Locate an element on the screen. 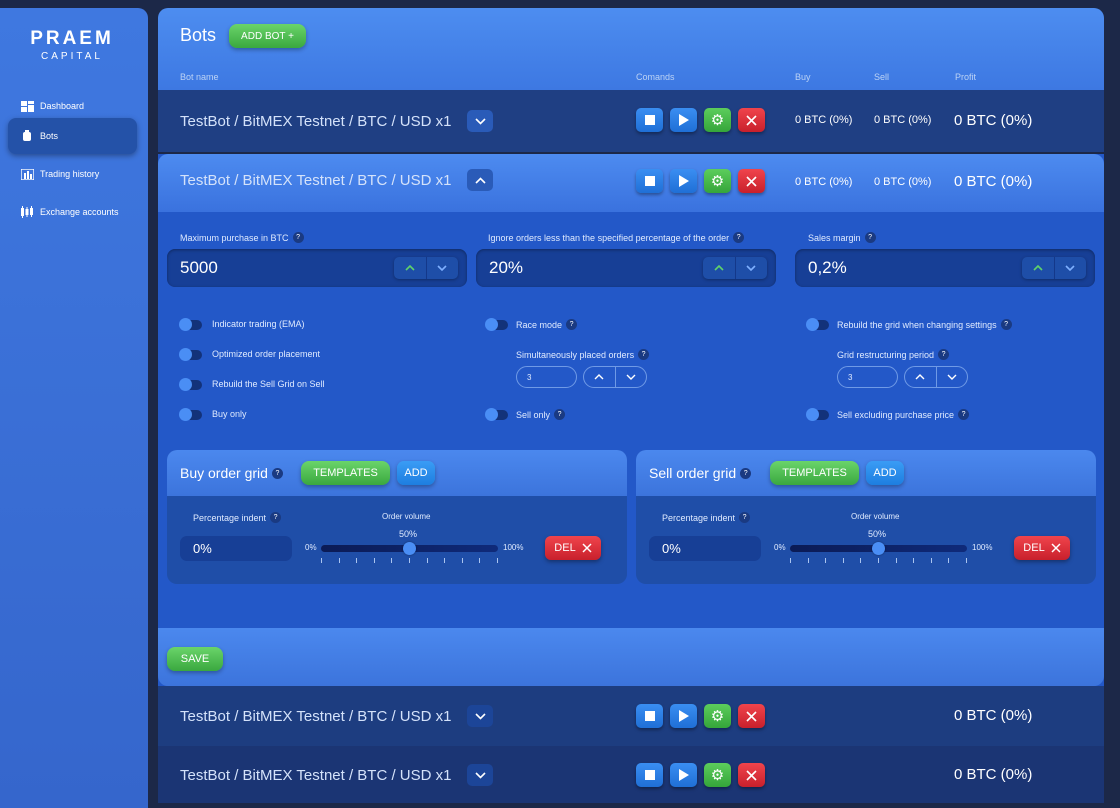  bar-chart-icon is located at coordinates (27, 174).